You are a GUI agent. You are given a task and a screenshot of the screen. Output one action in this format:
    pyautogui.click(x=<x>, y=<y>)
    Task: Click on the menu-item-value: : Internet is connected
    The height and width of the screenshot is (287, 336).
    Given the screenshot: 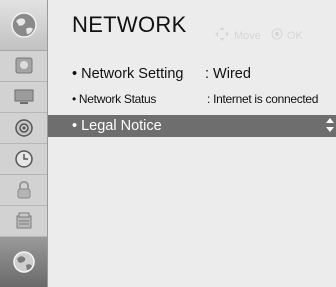 What is the action you would take?
    pyautogui.click(x=263, y=99)
    